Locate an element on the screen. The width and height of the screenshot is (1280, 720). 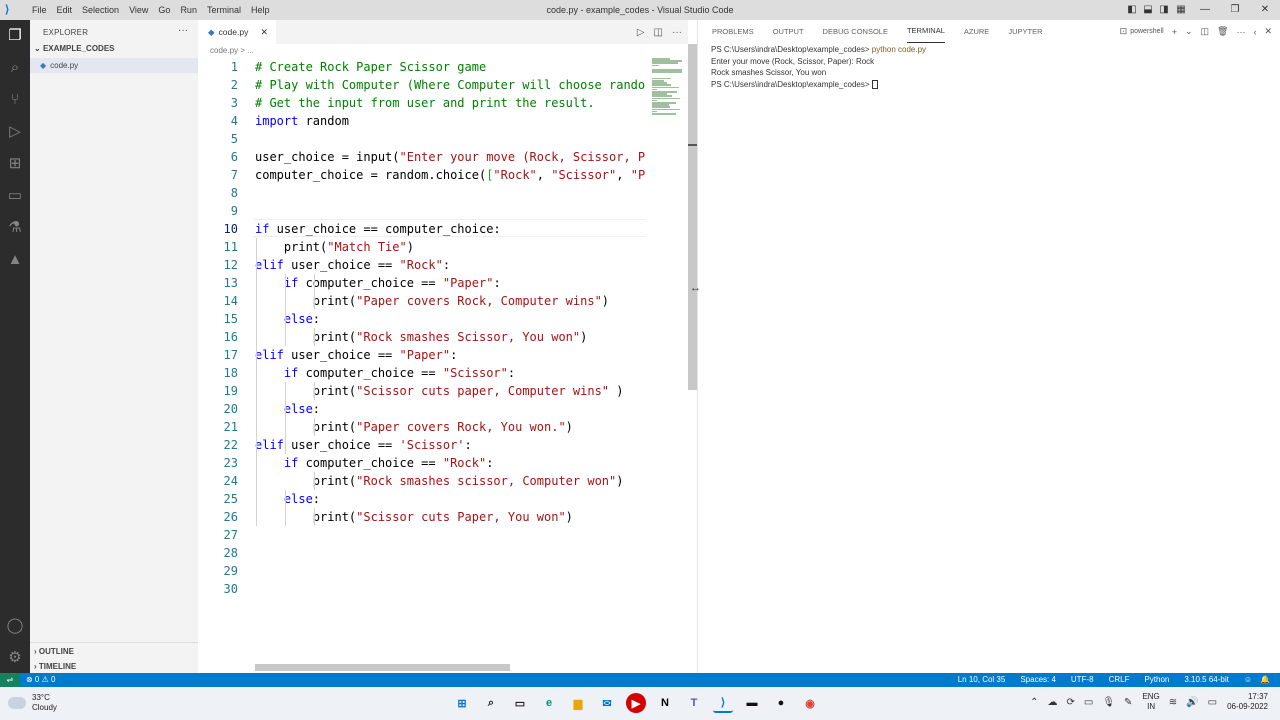
manage-gear-icon: ⚙ is located at coordinates (15, 658).